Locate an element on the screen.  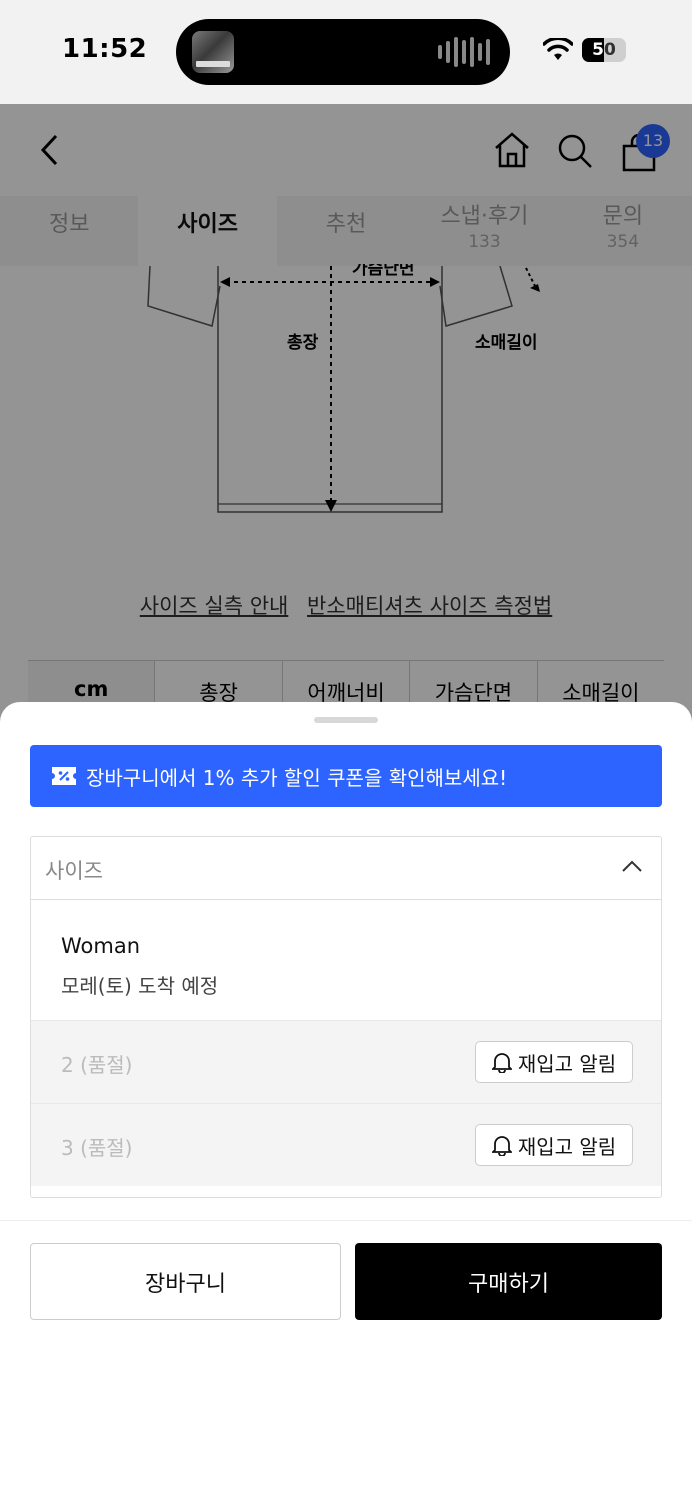
status-bar: 11:52 50 is located at coordinates (346, 52).